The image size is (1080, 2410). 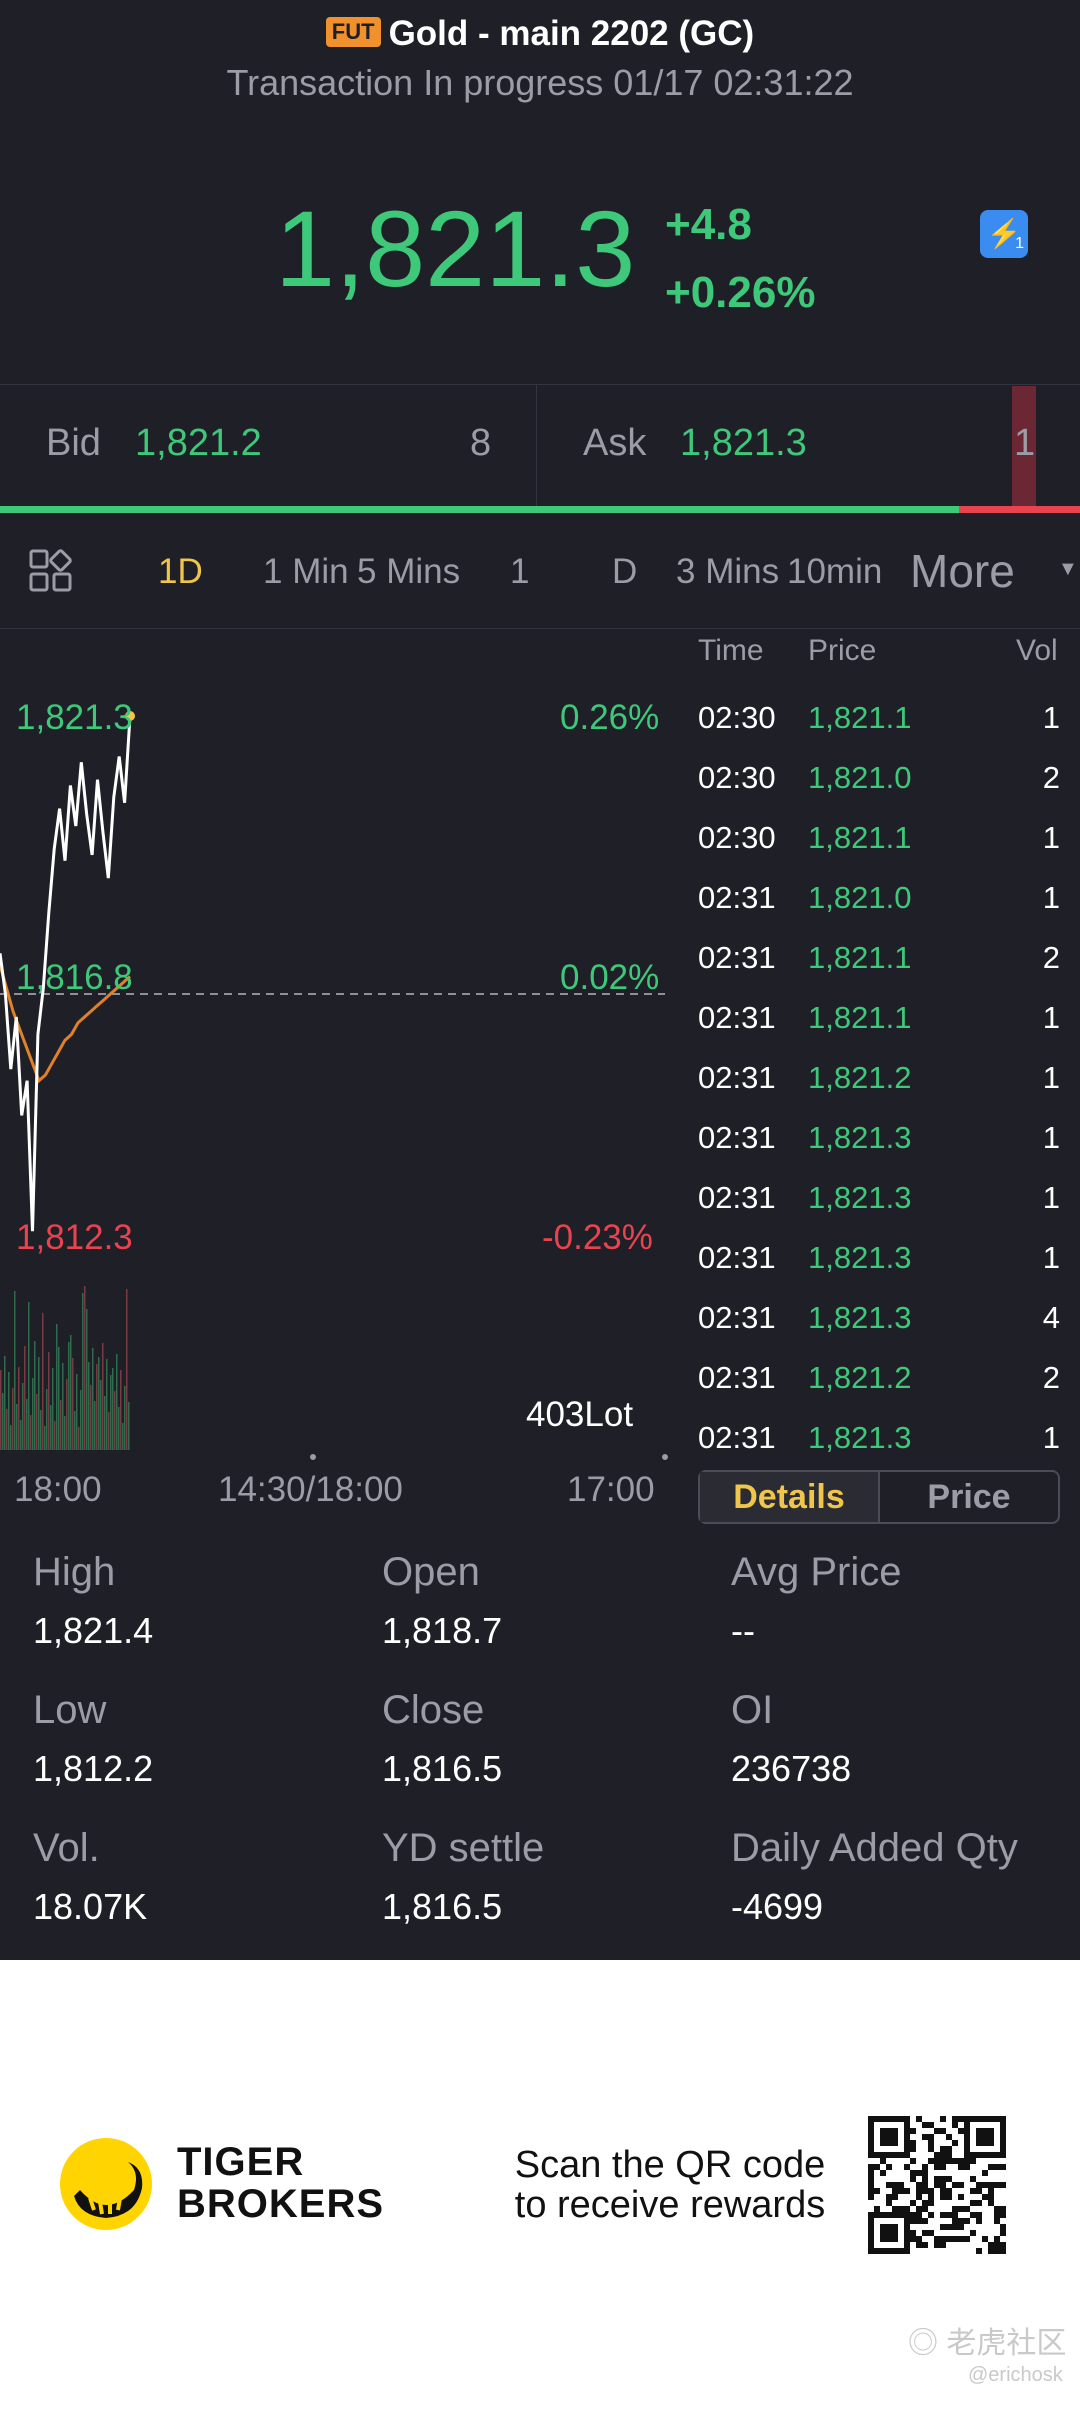 I want to click on price-change-percent: +0.26%, so click(x=740, y=292).